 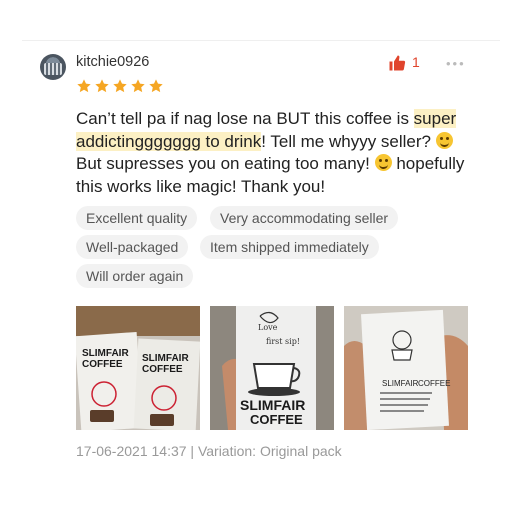 What do you see at coordinates (416, 62) in the screenshot?
I see `like-count: 1` at bounding box center [416, 62].